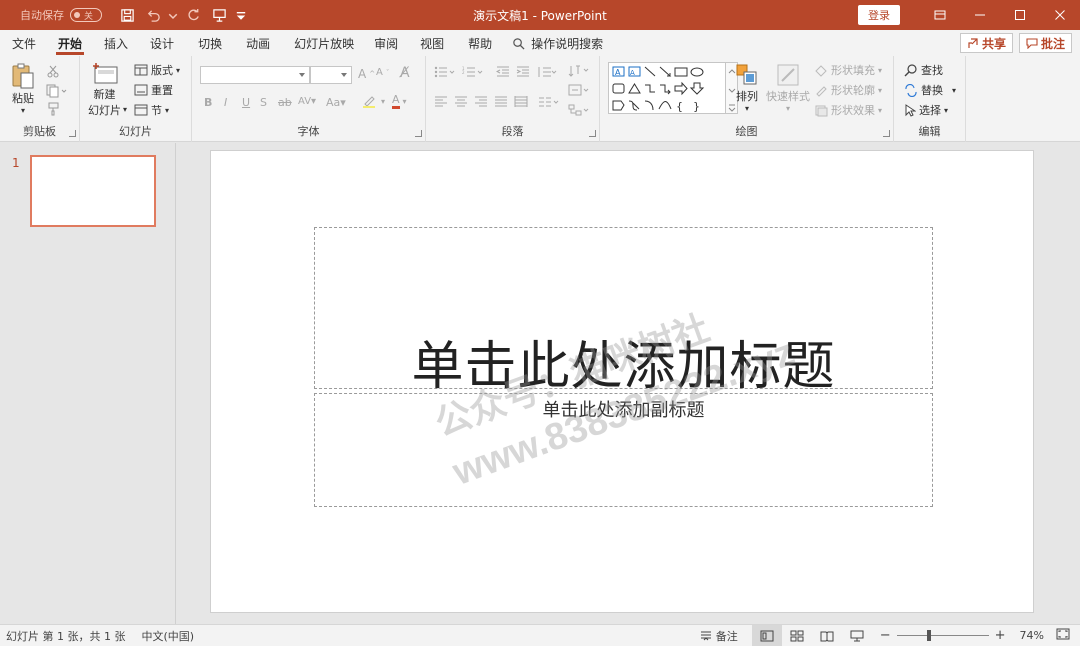  Describe the element at coordinates (104, 90) in the screenshot. I see `new-slide-button: 新建 幻灯片` at that location.